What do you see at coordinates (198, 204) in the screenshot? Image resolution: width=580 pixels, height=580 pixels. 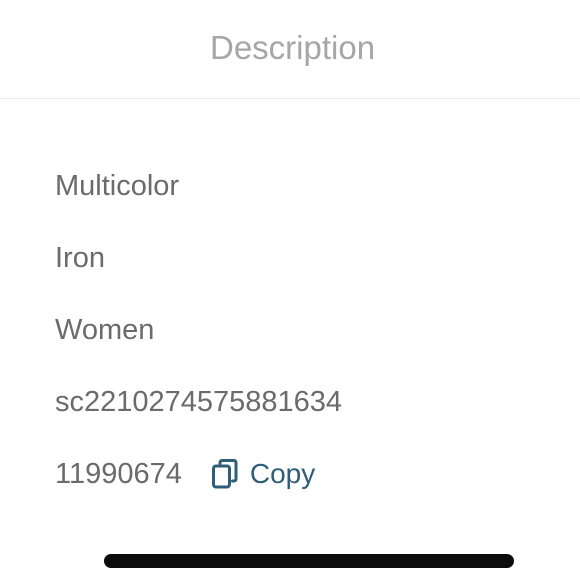 I see `detail-color: Multicolor` at bounding box center [198, 204].